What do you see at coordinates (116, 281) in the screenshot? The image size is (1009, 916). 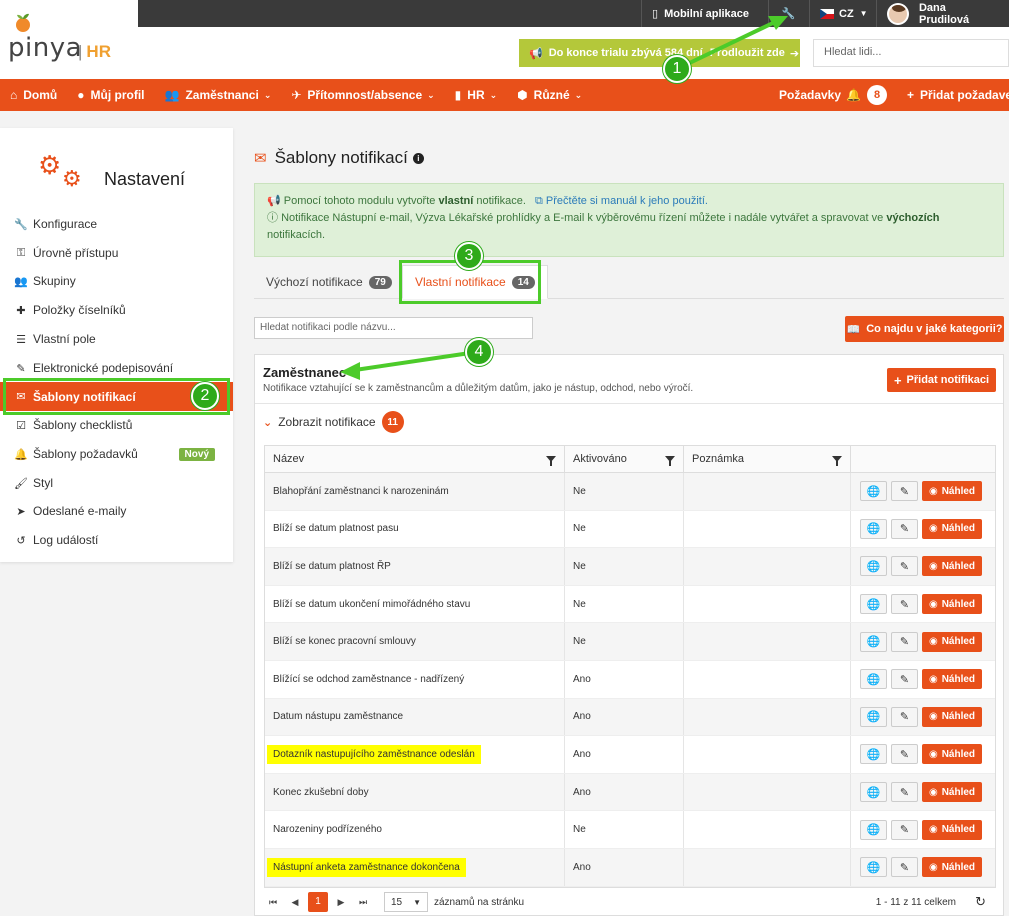 I see `sidebar-item-groups: 👥 Skupiny` at bounding box center [116, 281].